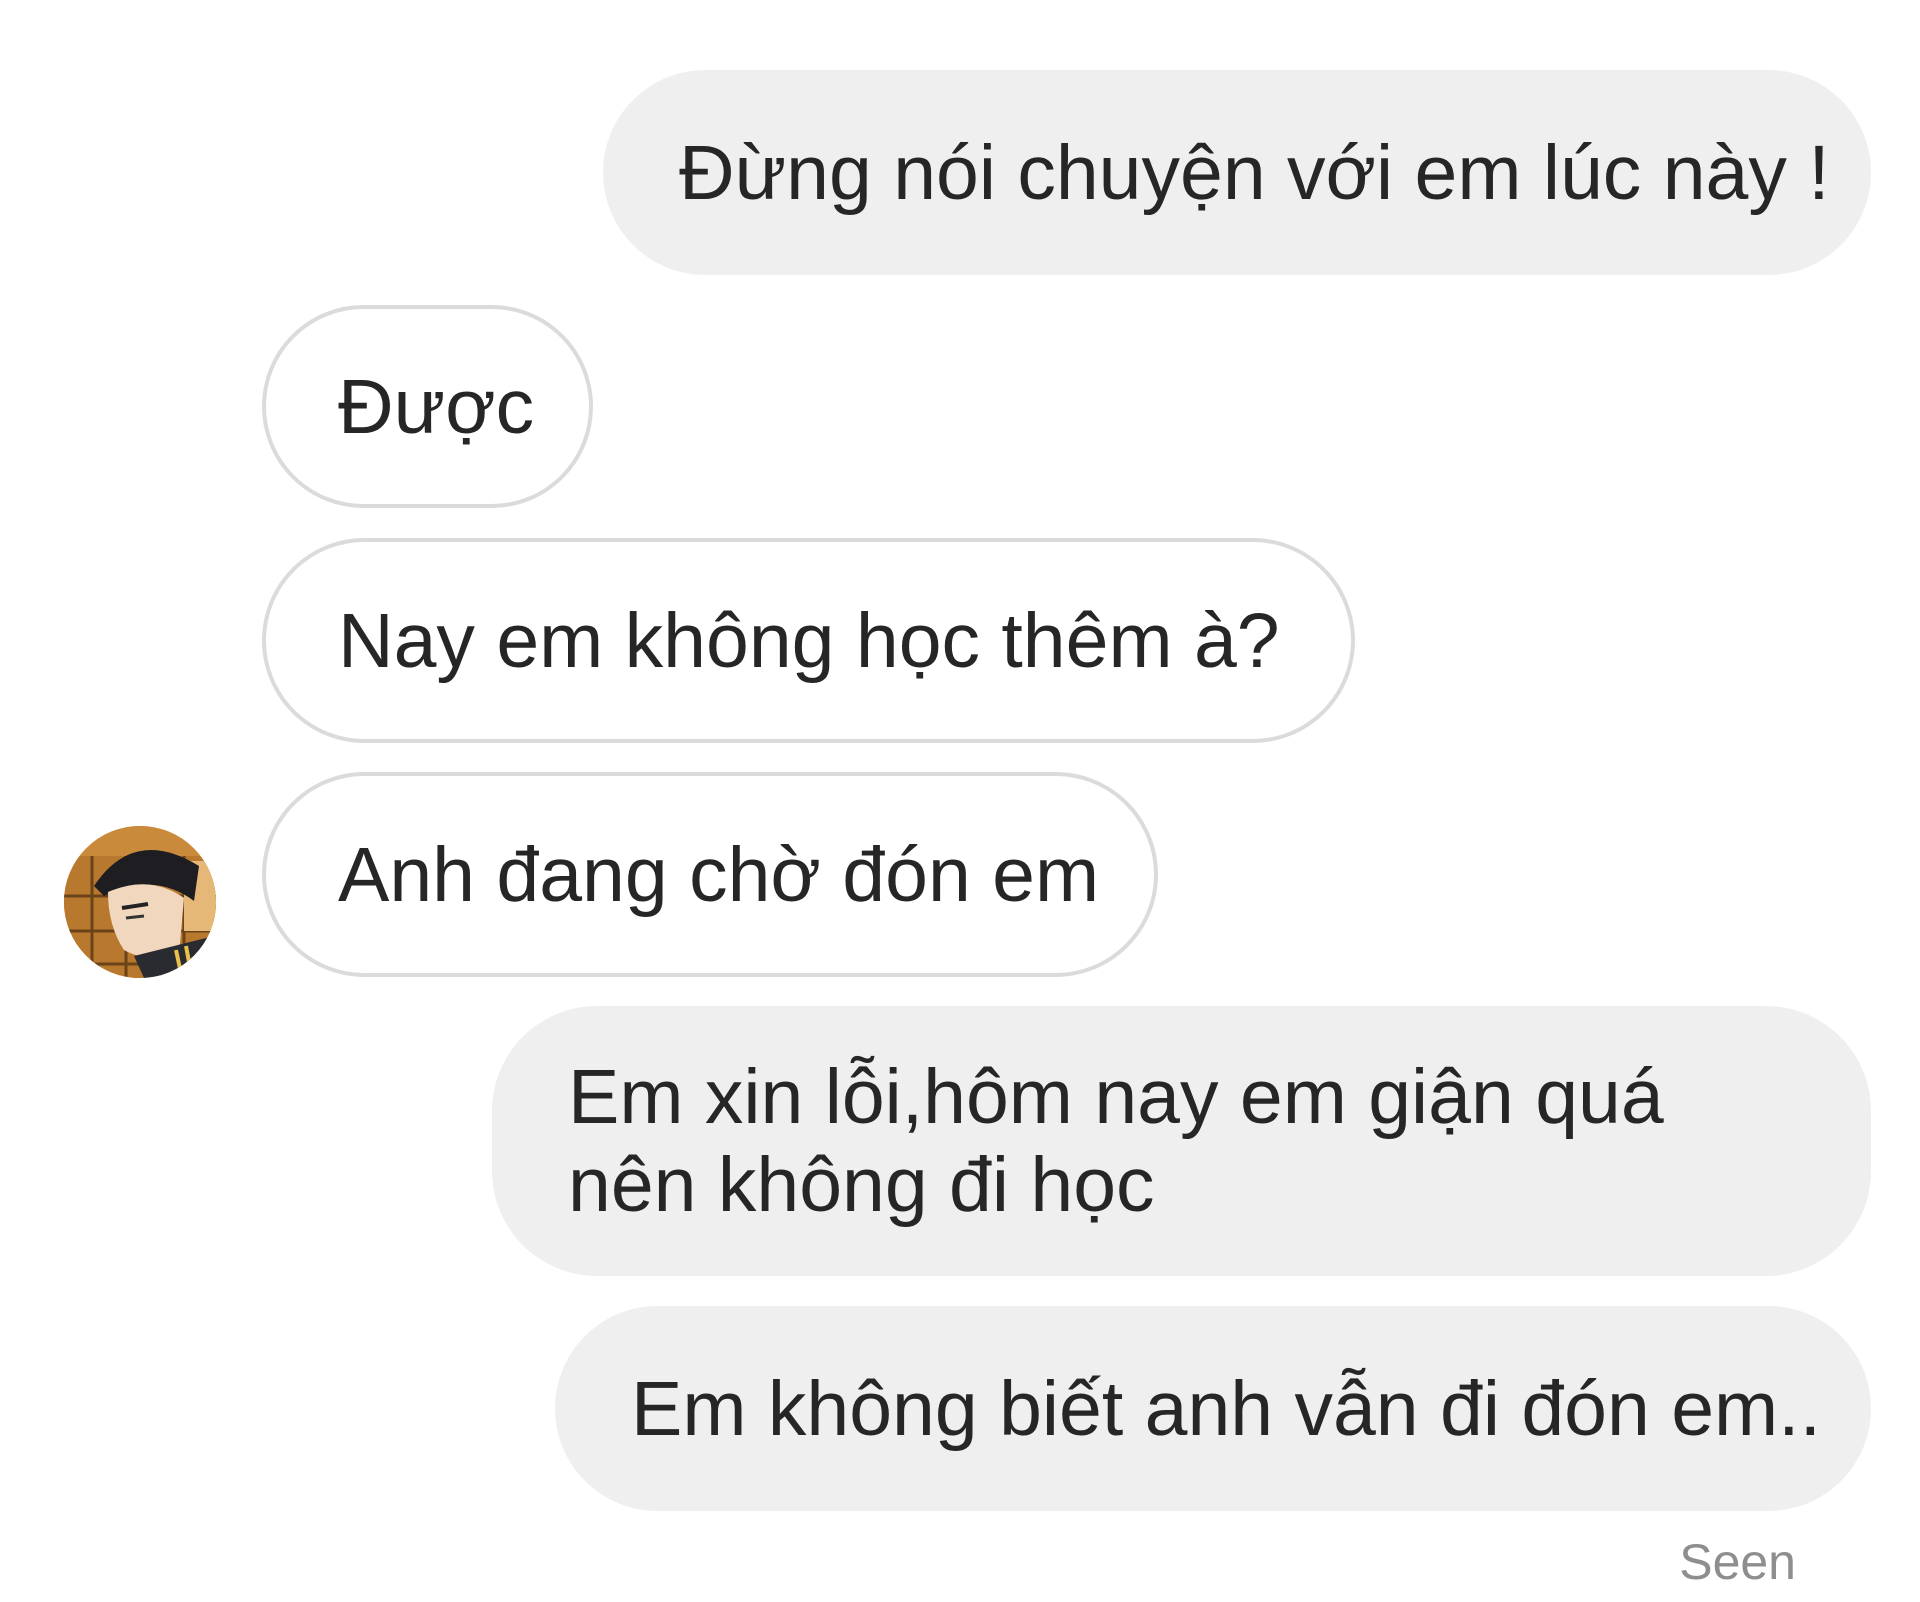  I want to click on contact-avatar, so click(140, 902).